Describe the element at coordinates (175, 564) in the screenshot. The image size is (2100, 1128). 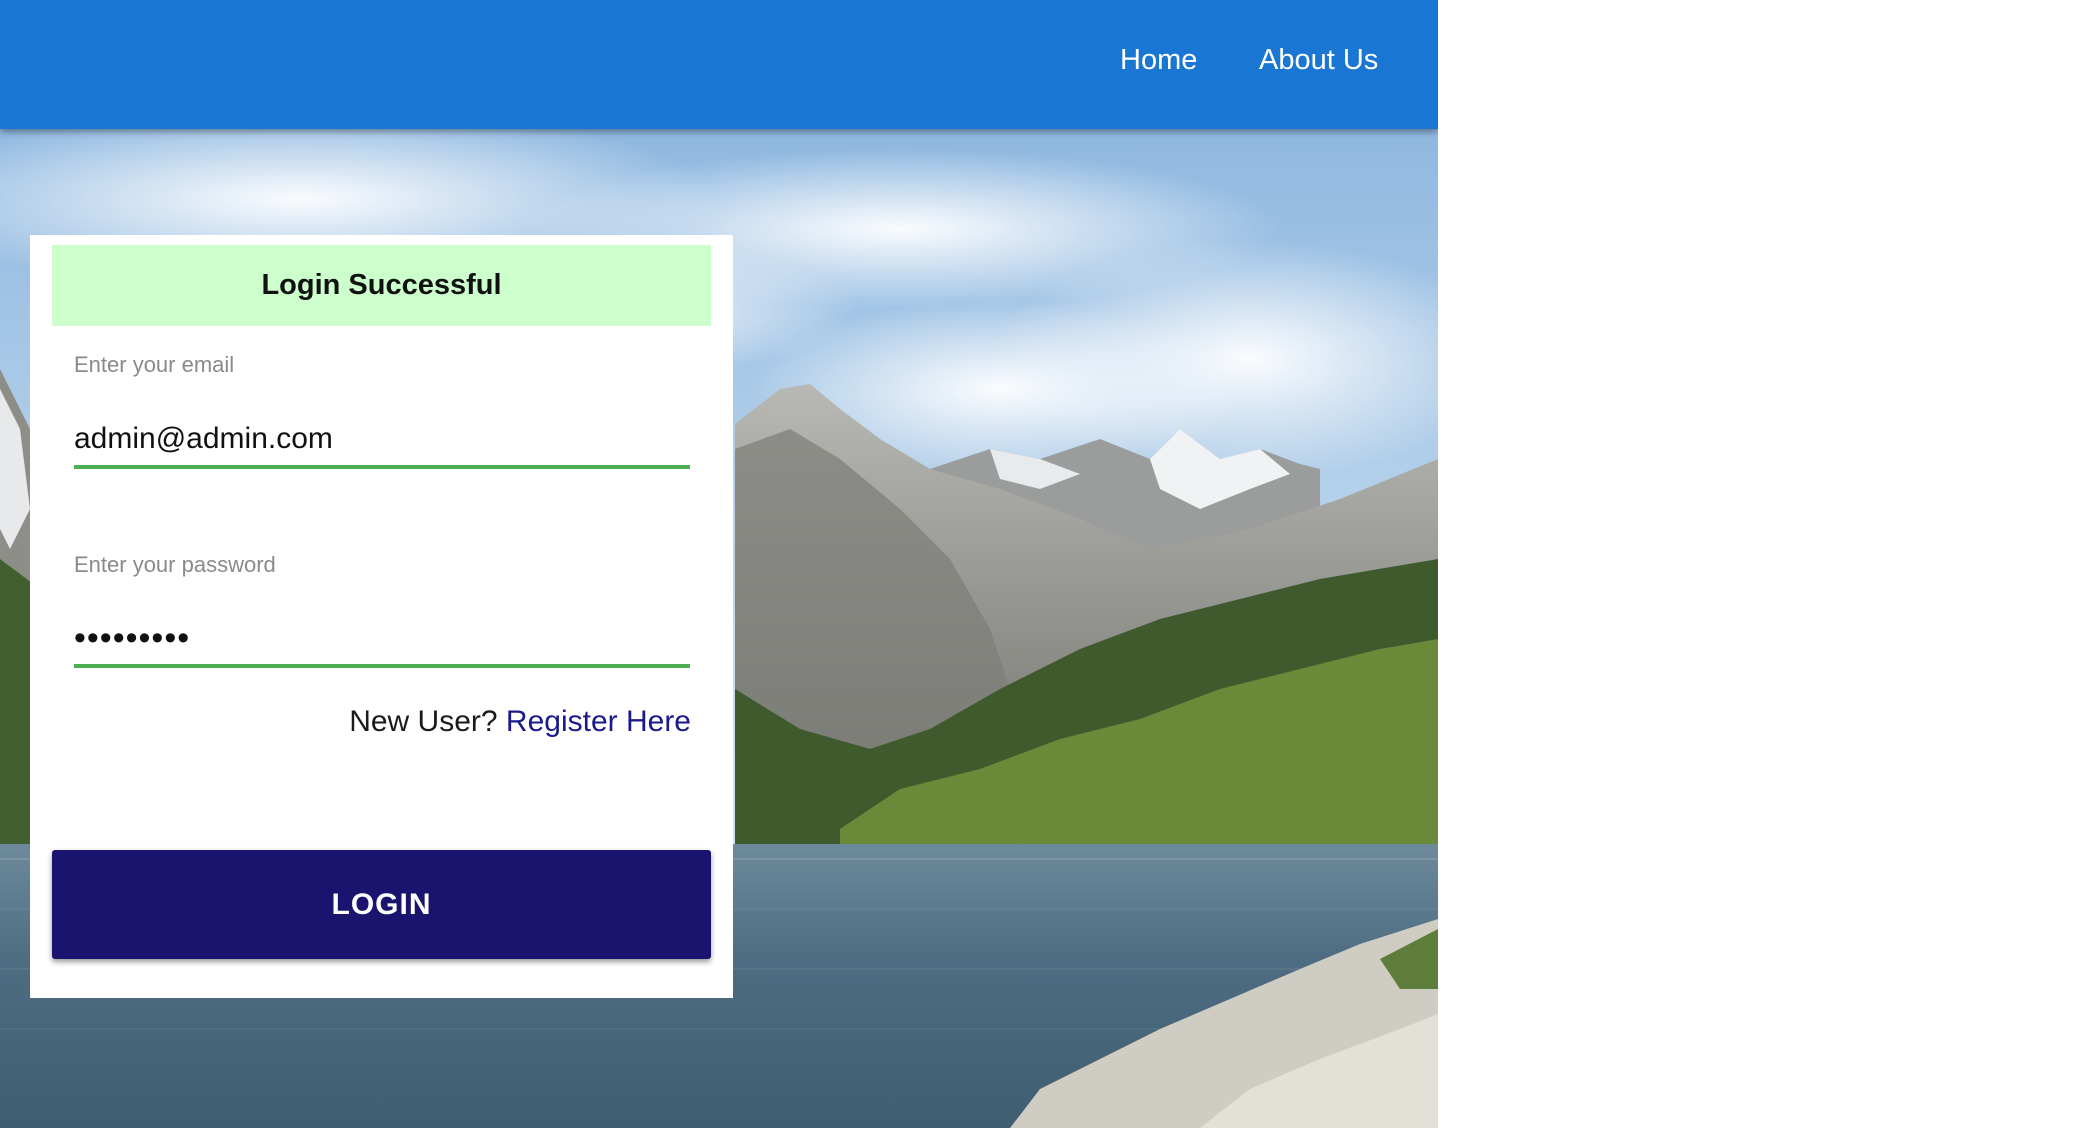
I see `password-field-label: Enter your password` at that location.